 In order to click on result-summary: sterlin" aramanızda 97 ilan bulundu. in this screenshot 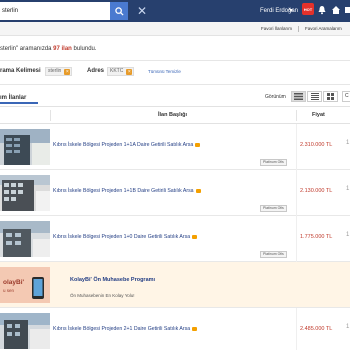, I will do `click(48, 49)`.